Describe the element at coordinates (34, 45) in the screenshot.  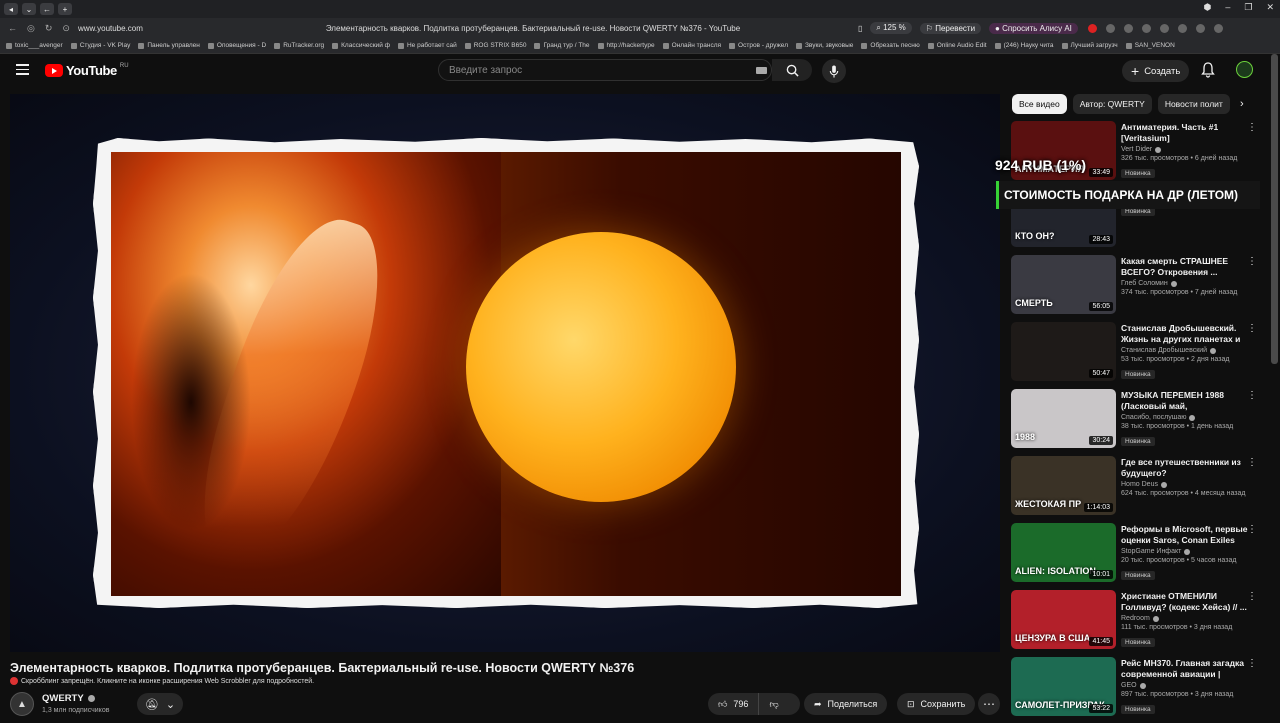
I see `bookmark-item: toxic___avenger` at that location.